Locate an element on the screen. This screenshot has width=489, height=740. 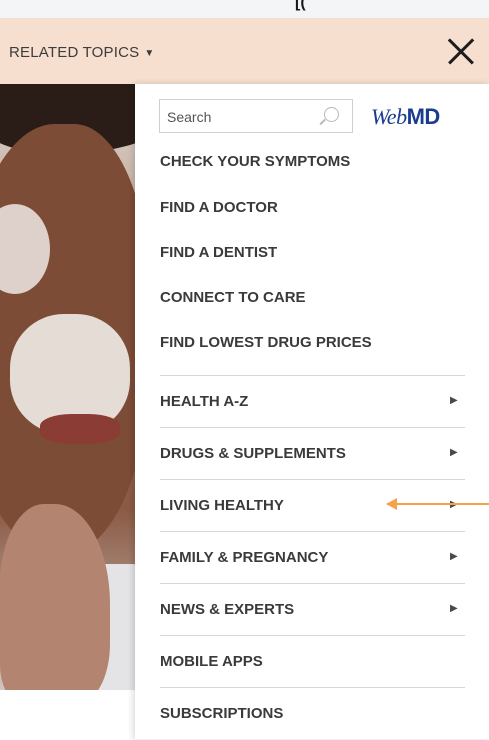
annotation-arrow-icon is located at coordinates (437, 504).